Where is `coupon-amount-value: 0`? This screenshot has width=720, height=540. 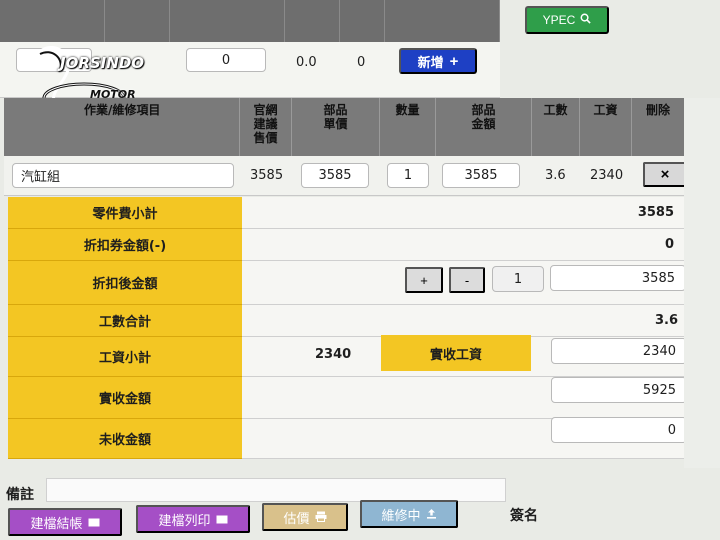
coupon-amount-value: 0 is located at coordinates (669, 244).